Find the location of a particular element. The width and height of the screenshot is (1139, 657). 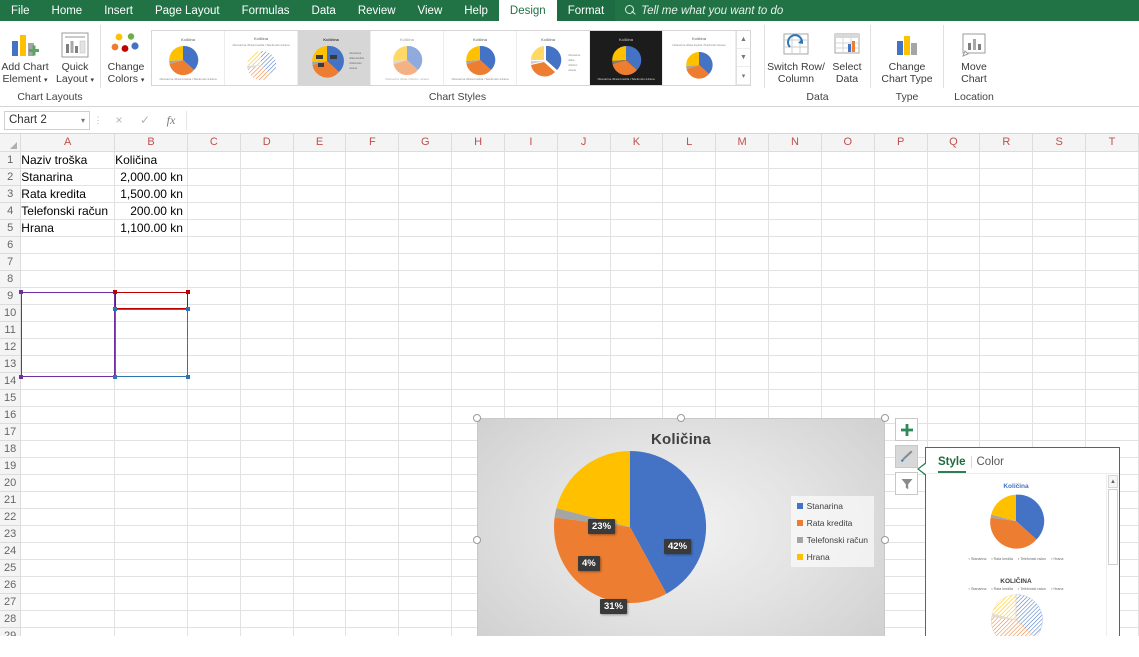

cell-G24 is located at coordinates (425, 551).